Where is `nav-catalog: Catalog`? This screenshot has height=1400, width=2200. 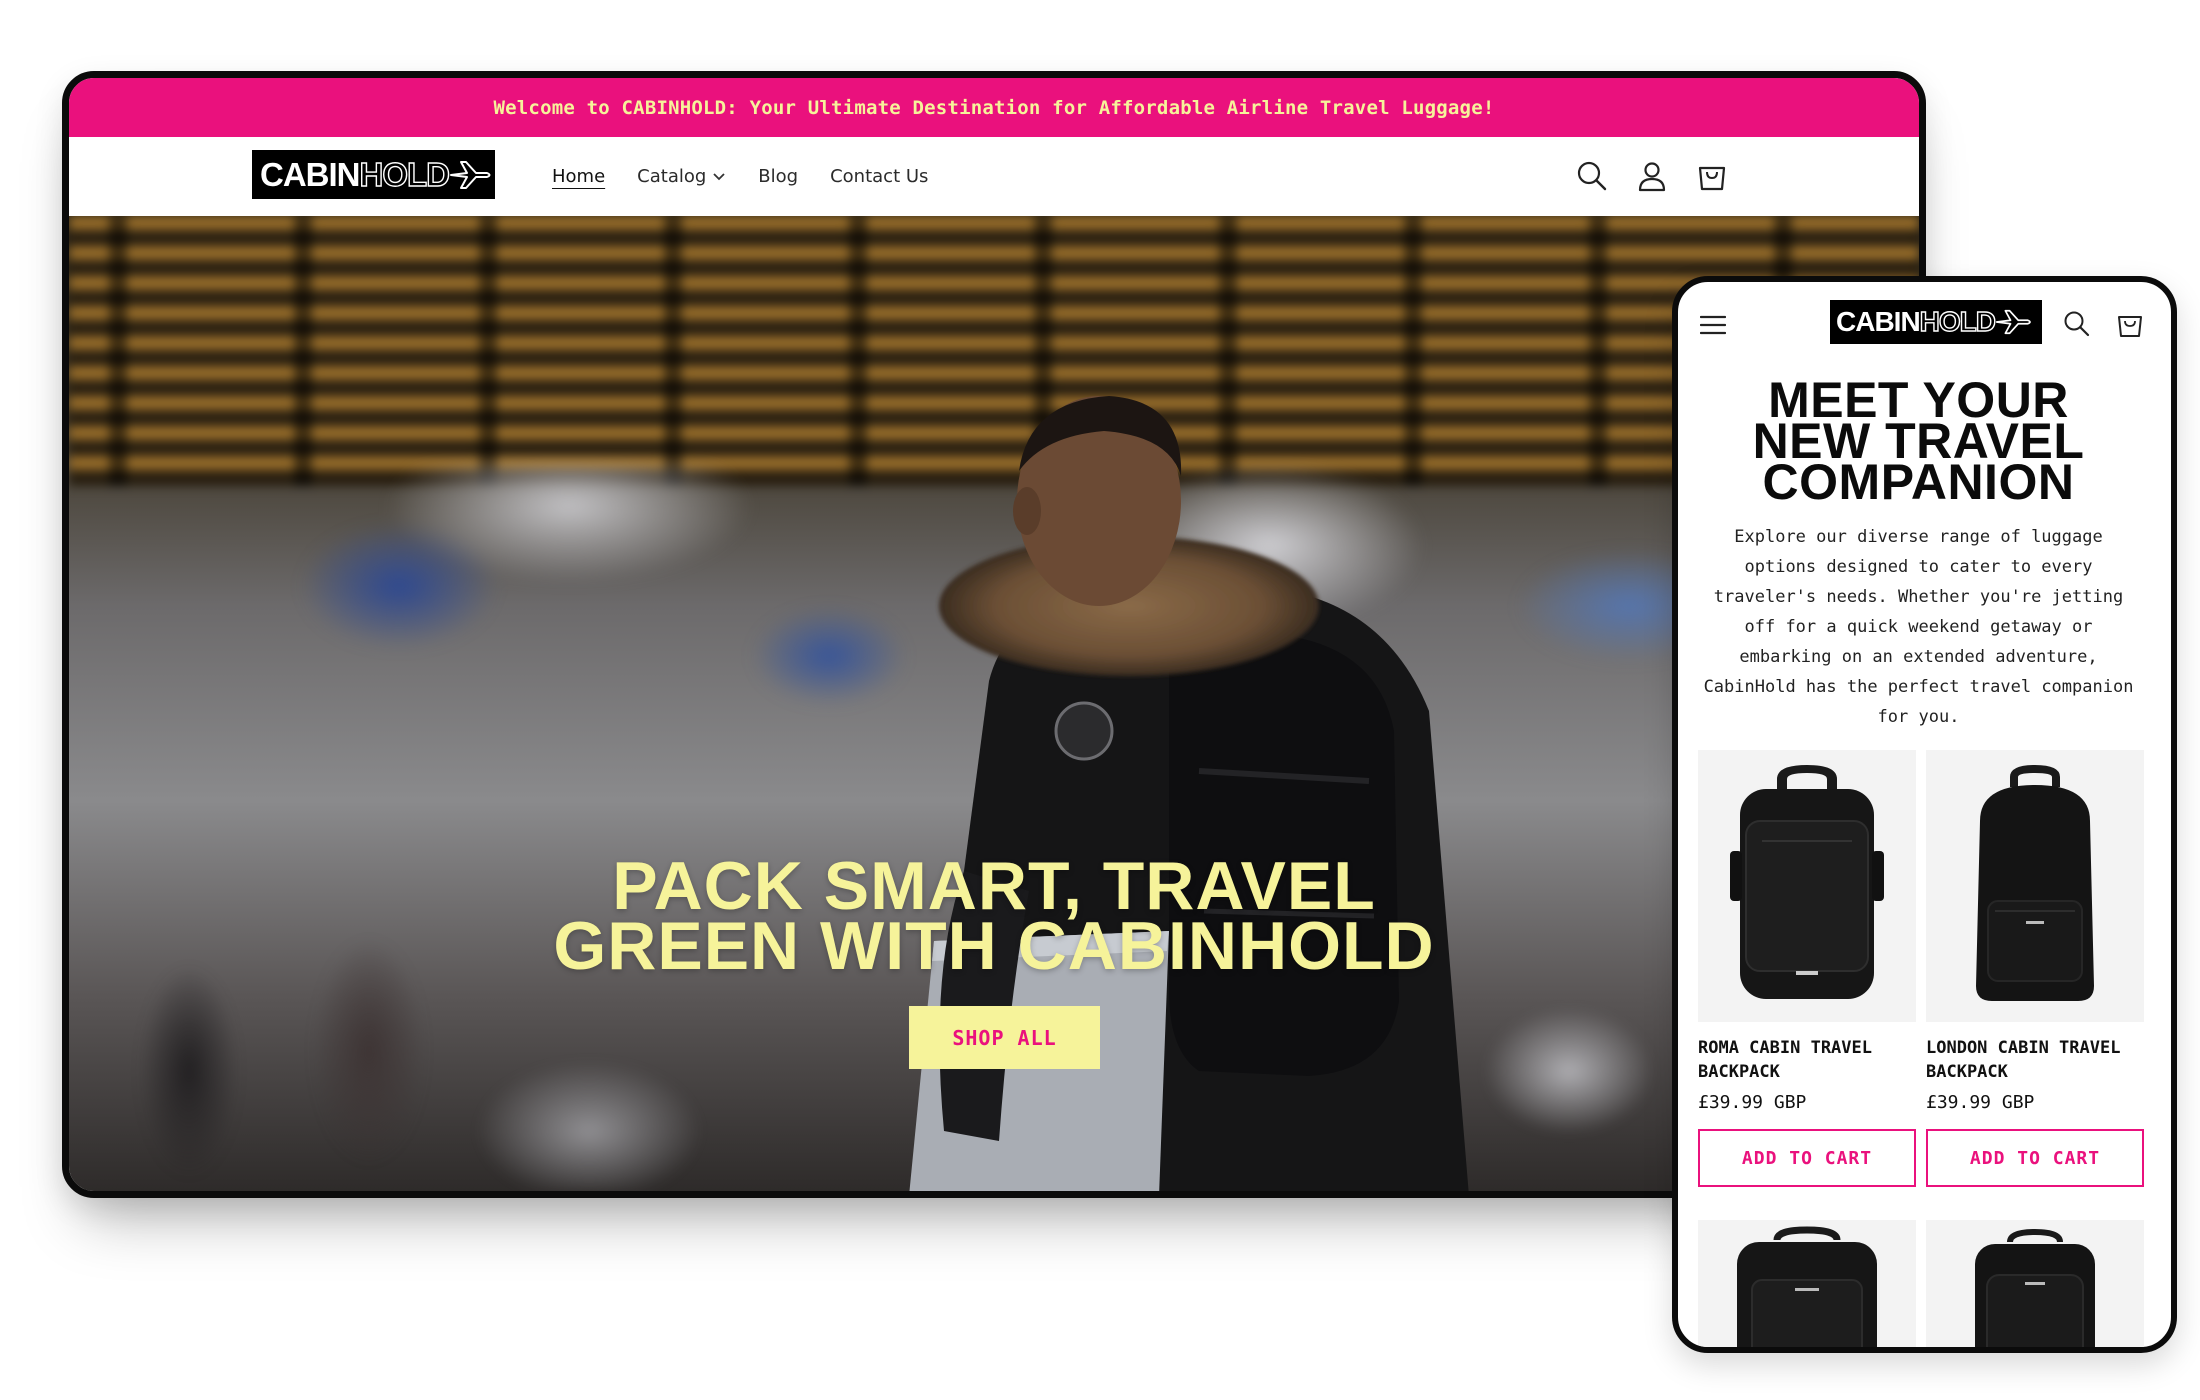 nav-catalog: Catalog is located at coordinates (681, 176).